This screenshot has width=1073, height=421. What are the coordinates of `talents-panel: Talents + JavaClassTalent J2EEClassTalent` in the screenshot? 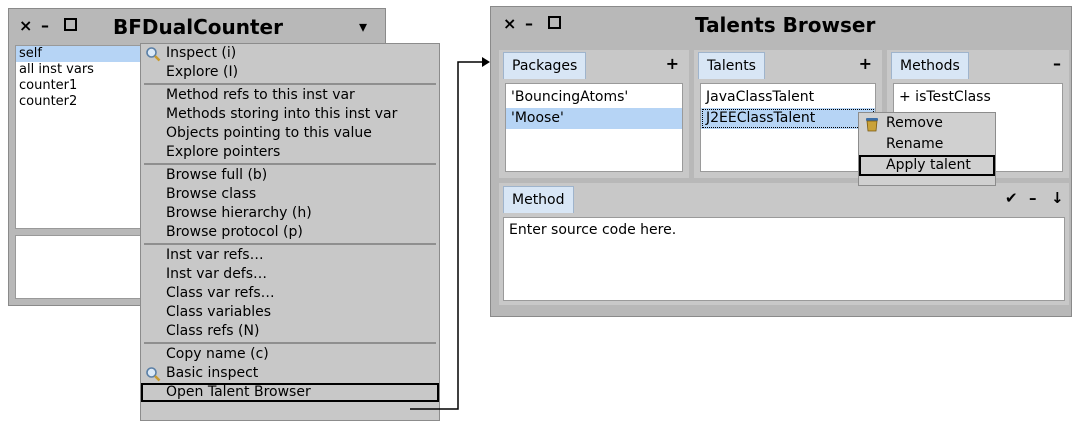 It's located at (788, 114).